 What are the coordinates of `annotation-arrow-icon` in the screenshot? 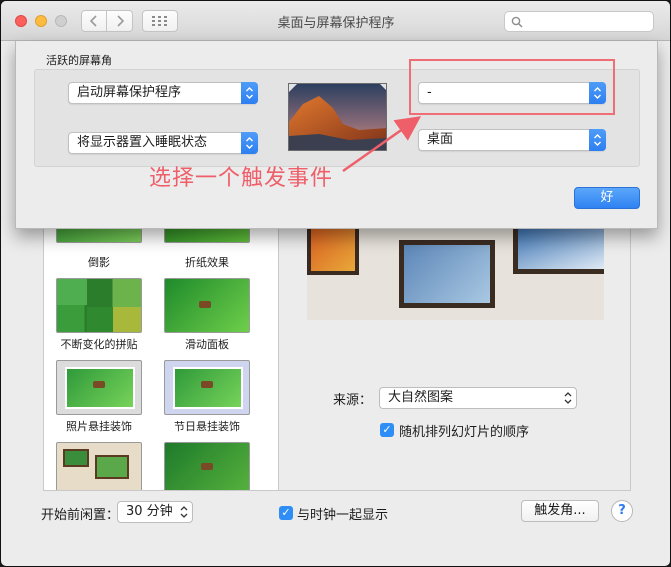 It's located at (382, 144).